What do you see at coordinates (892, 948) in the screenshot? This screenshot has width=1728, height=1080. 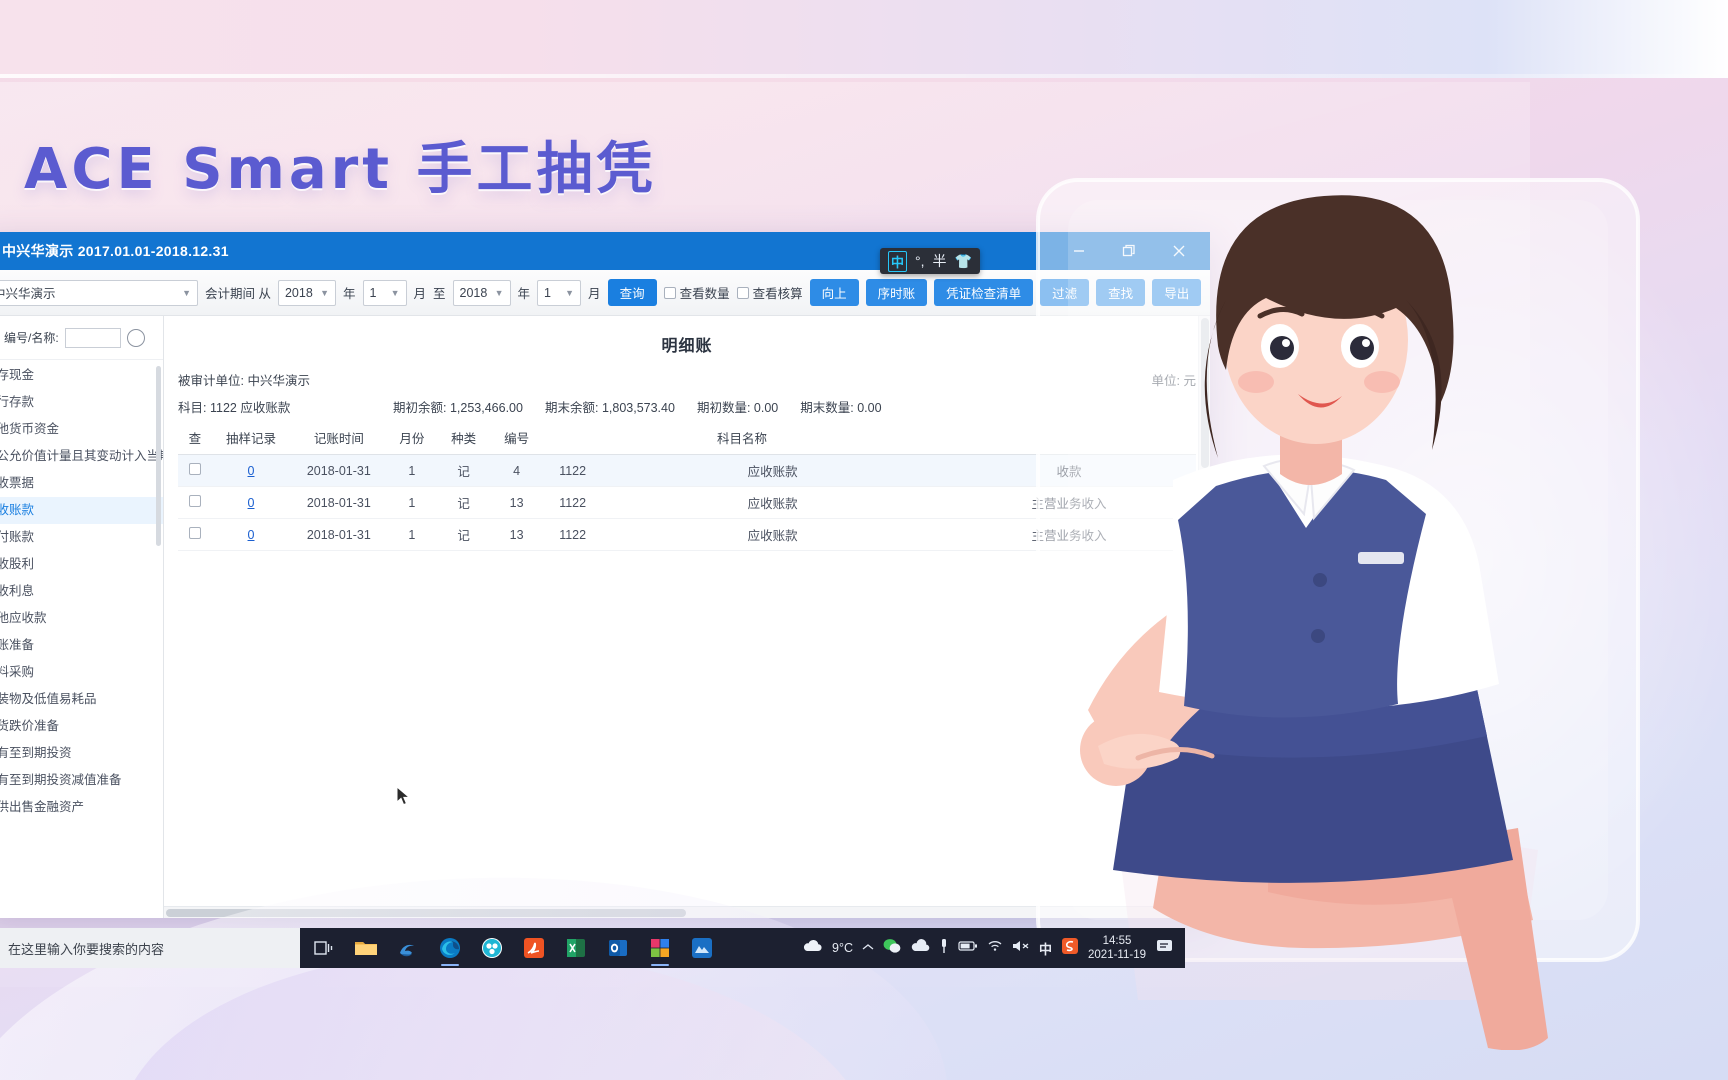 I see `wechat-icon` at bounding box center [892, 948].